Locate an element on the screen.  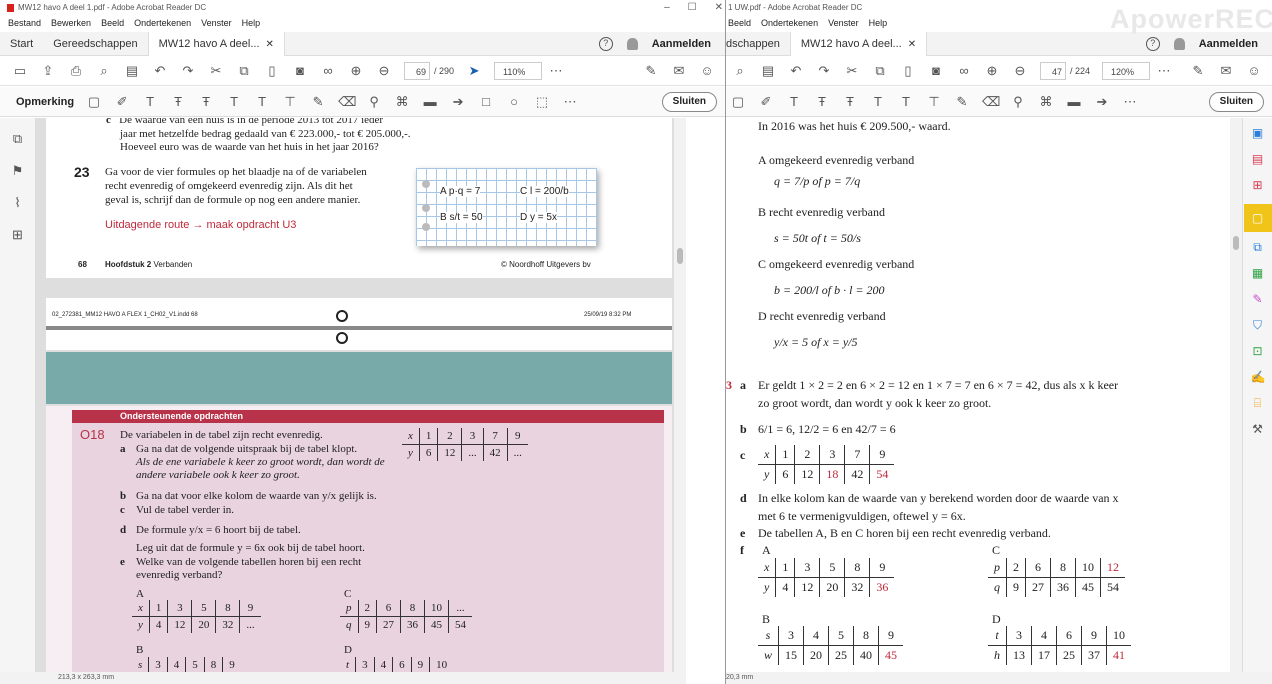
combine-files-icon: ⧉ is located at coordinates (1258, 247).